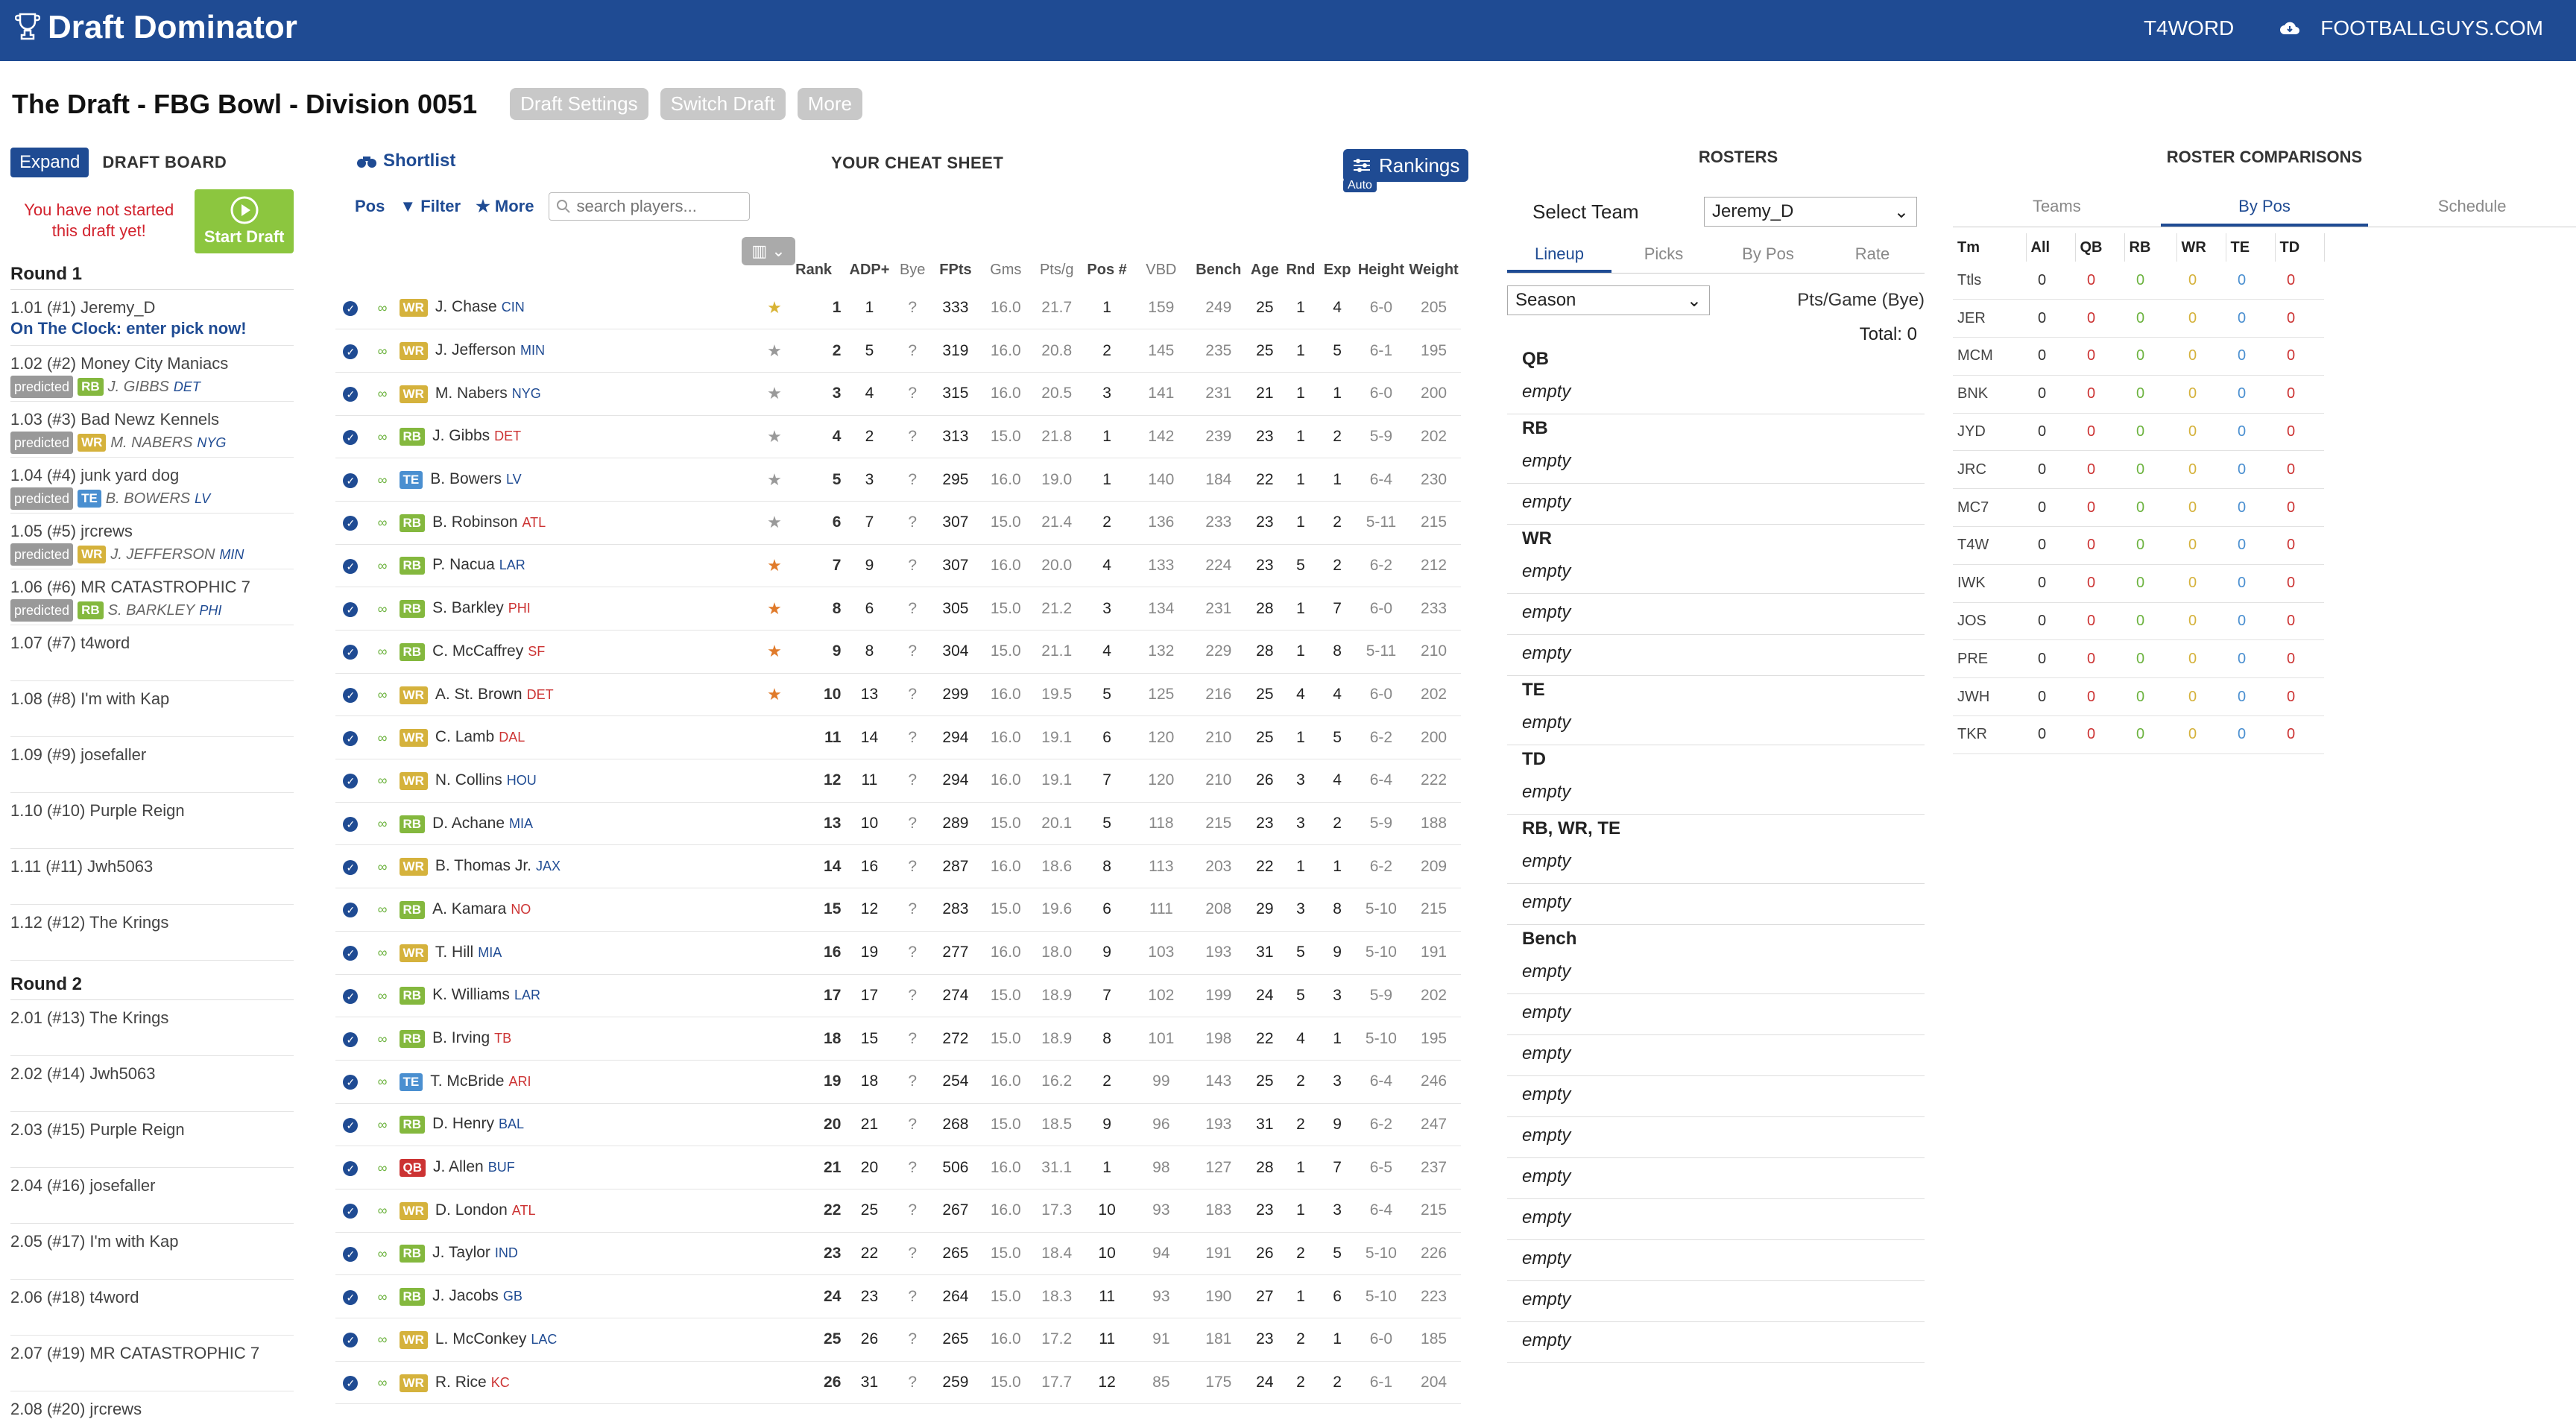  Describe the element at coordinates (1768, 256) in the screenshot. I see `tab-by-pos: By Pos` at that location.